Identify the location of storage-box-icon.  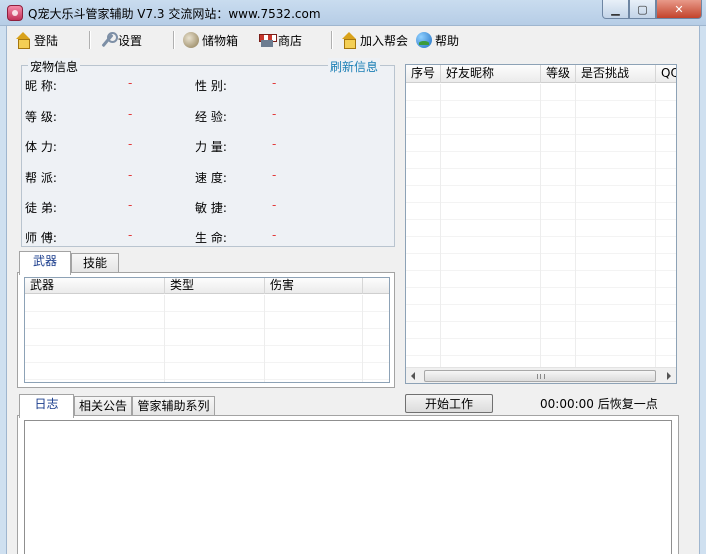
(191, 40).